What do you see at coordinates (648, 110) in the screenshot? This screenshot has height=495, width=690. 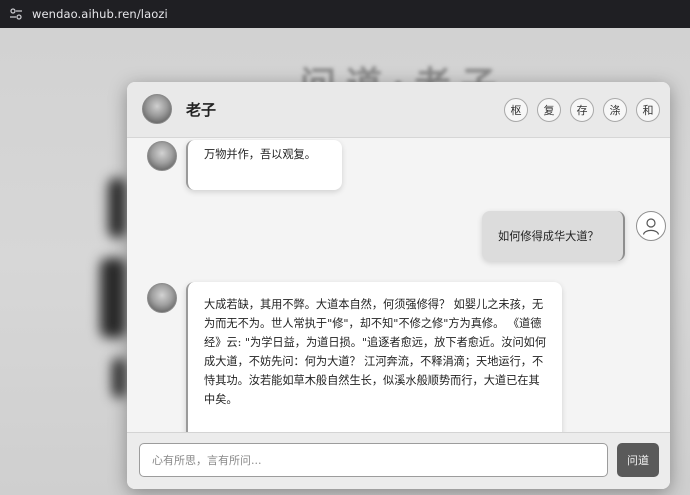 I see `he-button: 和` at bounding box center [648, 110].